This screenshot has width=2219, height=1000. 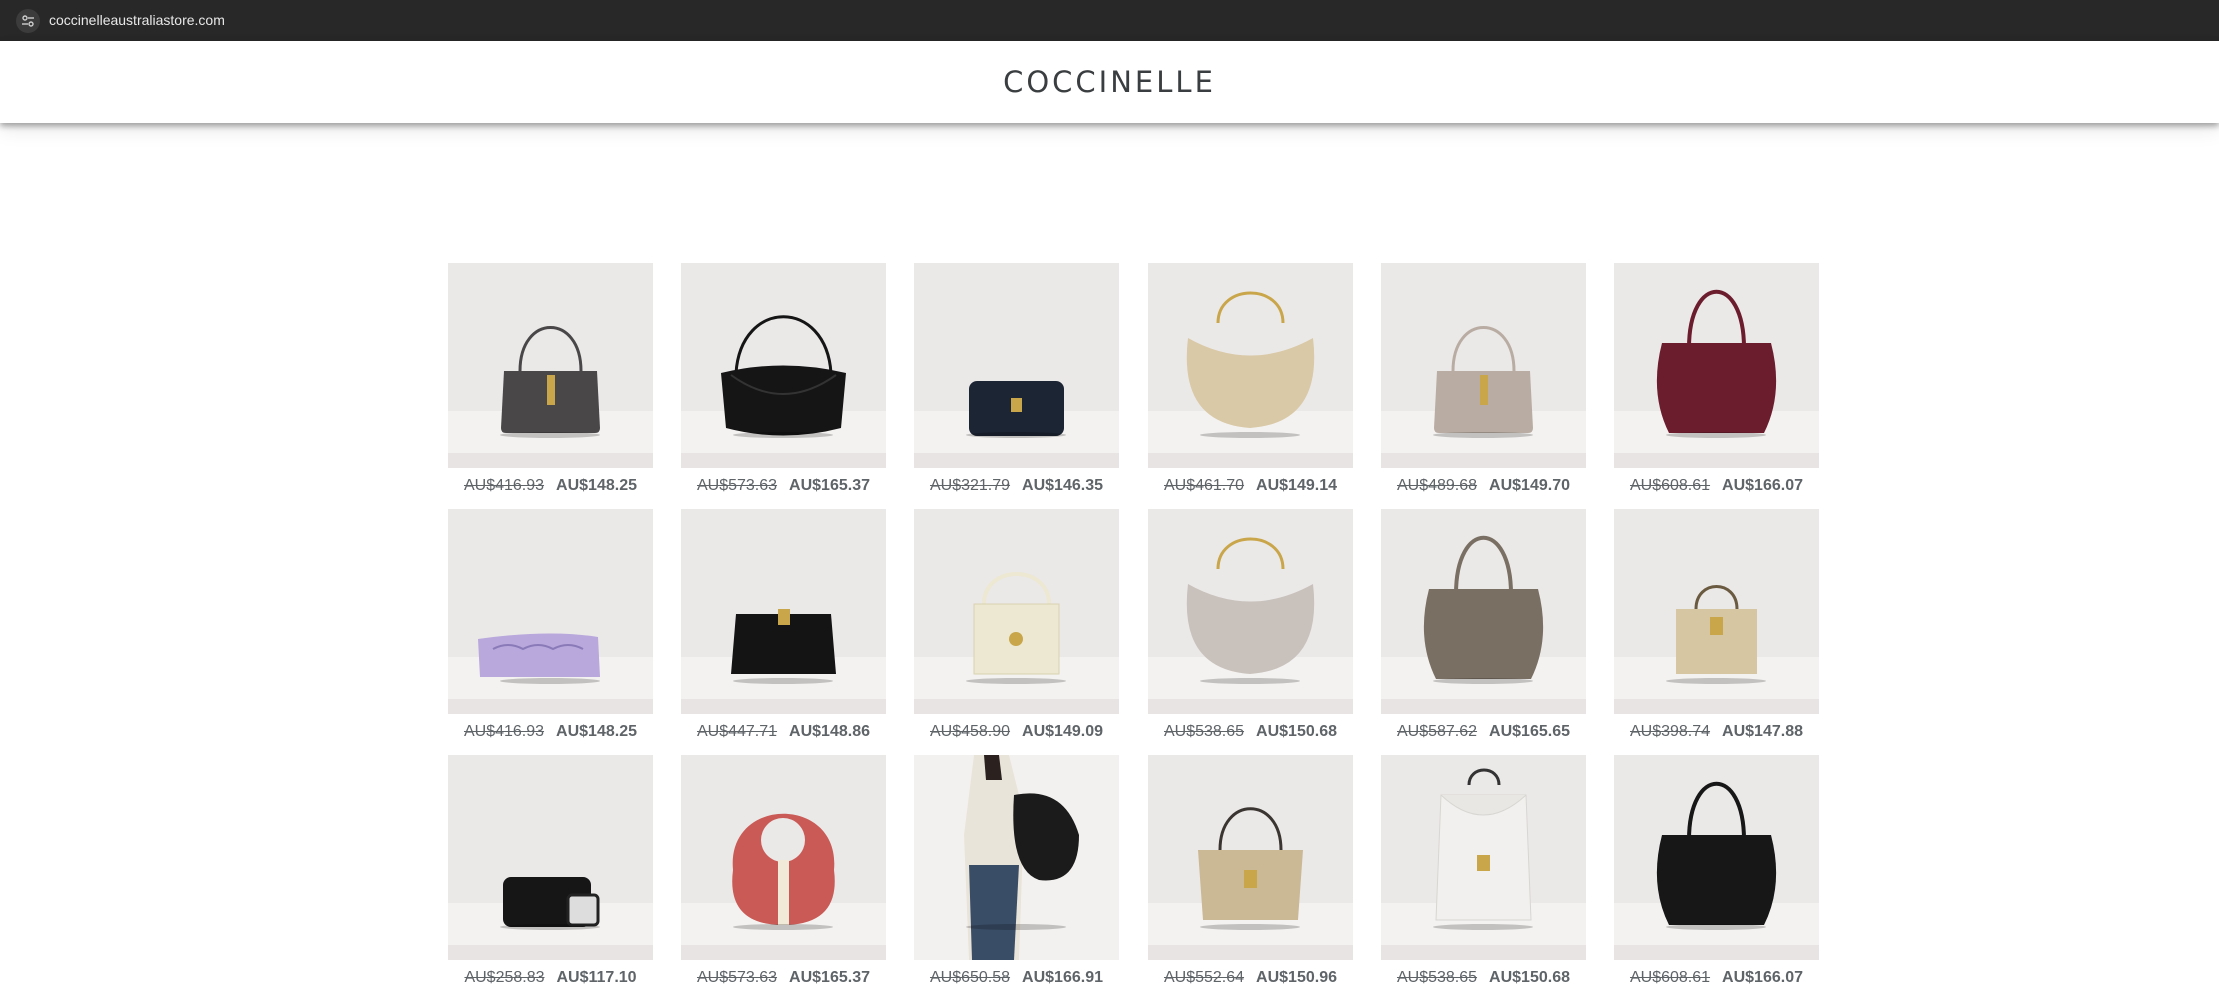 What do you see at coordinates (1062, 731) in the screenshot?
I see `sale-price: AU$149.09` at bounding box center [1062, 731].